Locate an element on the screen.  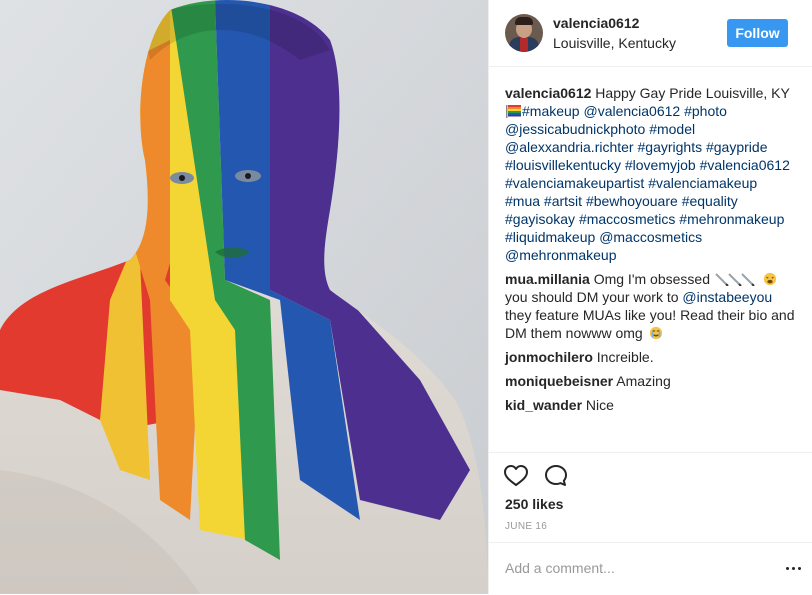
comment-text: Omg I'm obsessed is located at coordinates (651, 279).